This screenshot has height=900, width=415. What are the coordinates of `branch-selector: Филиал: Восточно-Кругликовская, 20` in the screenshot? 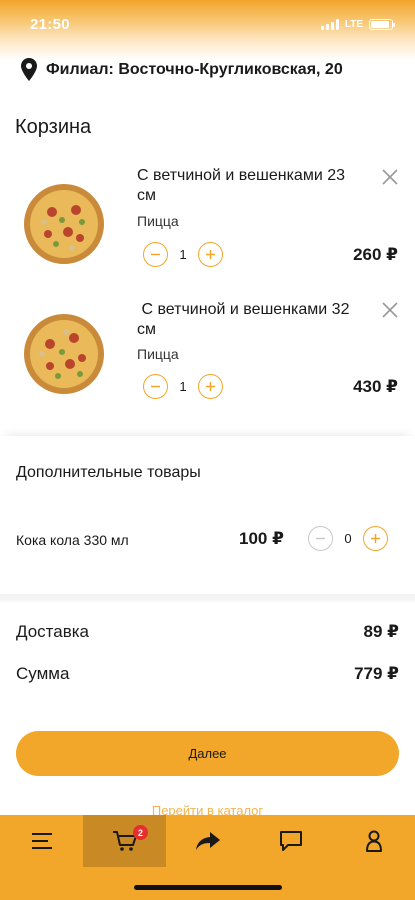 It's located at (181, 70).